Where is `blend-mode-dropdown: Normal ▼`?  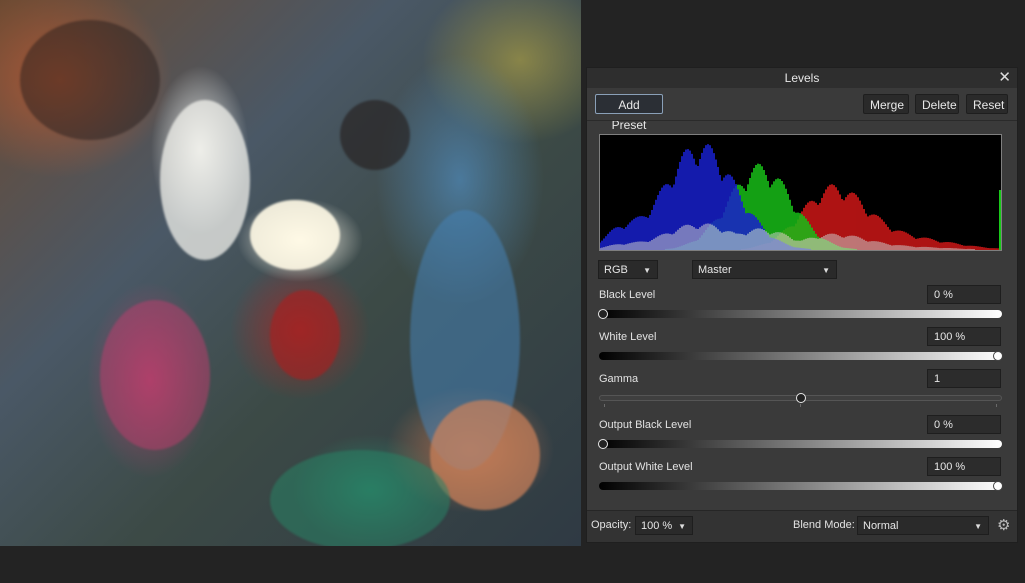 blend-mode-dropdown: Normal ▼ is located at coordinates (923, 525).